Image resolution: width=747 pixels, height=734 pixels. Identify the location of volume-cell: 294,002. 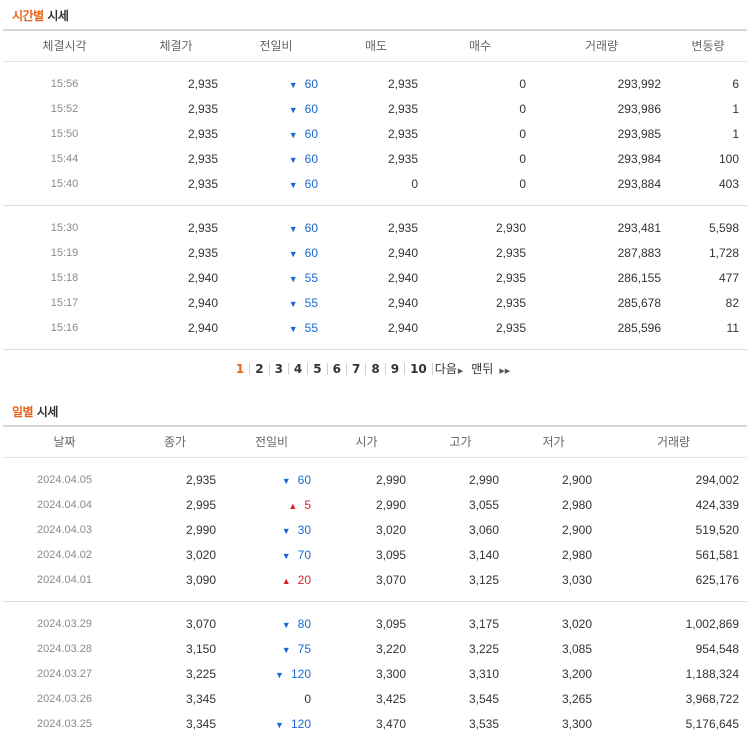
(717, 479).